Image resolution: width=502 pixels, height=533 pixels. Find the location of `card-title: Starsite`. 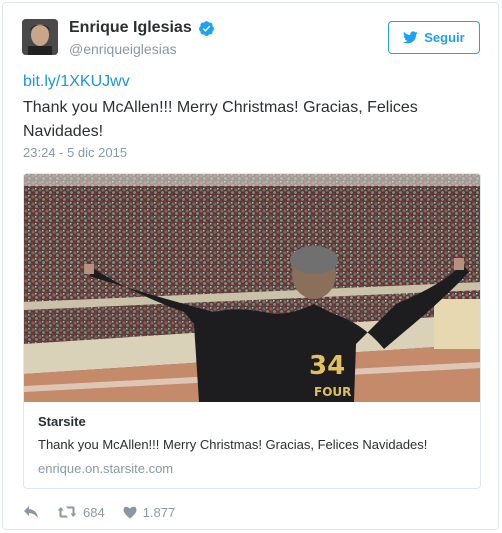

card-title: Starsite is located at coordinates (62, 421).